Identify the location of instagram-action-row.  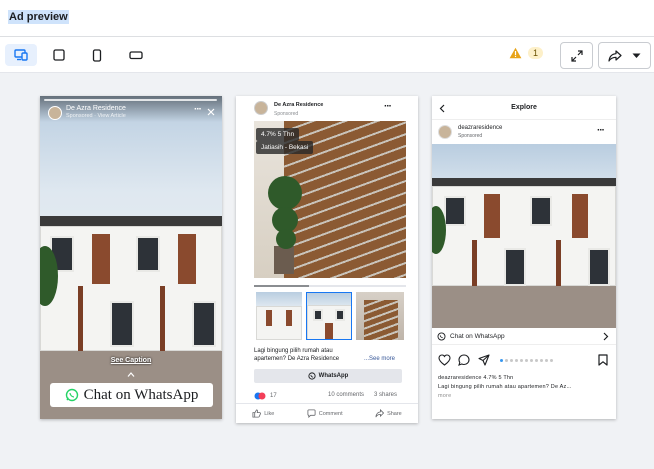
(524, 360).